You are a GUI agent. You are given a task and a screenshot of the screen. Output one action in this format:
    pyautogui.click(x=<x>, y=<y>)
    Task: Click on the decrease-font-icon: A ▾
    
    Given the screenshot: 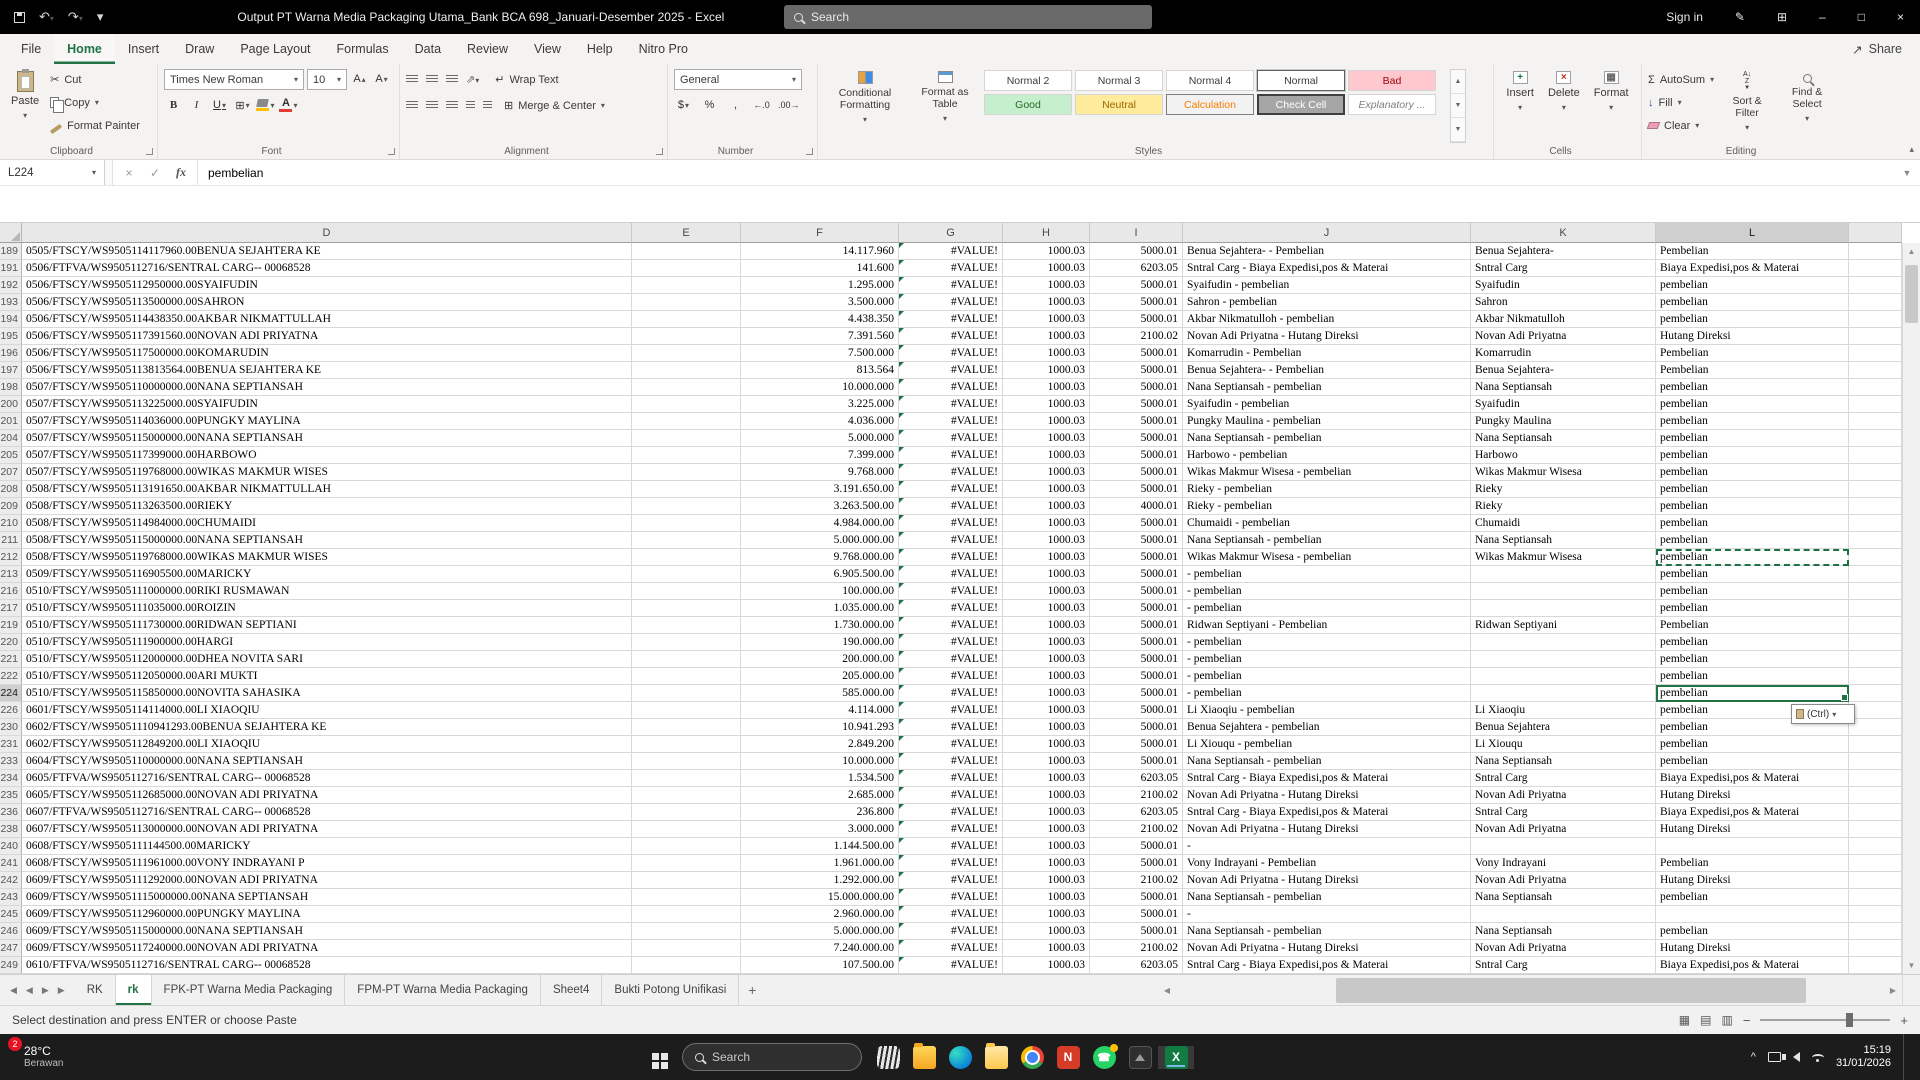 What is the action you would take?
    pyautogui.click(x=381, y=79)
    